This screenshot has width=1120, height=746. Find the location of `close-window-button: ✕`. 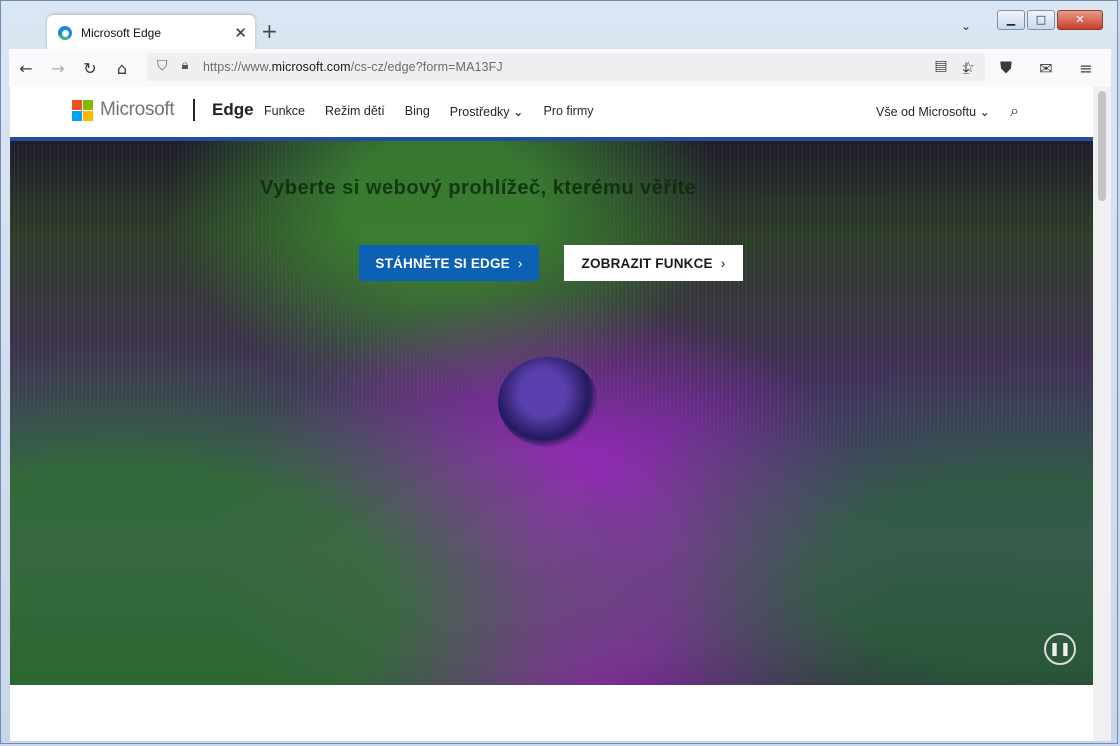

close-window-button: ✕ is located at coordinates (1080, 20).